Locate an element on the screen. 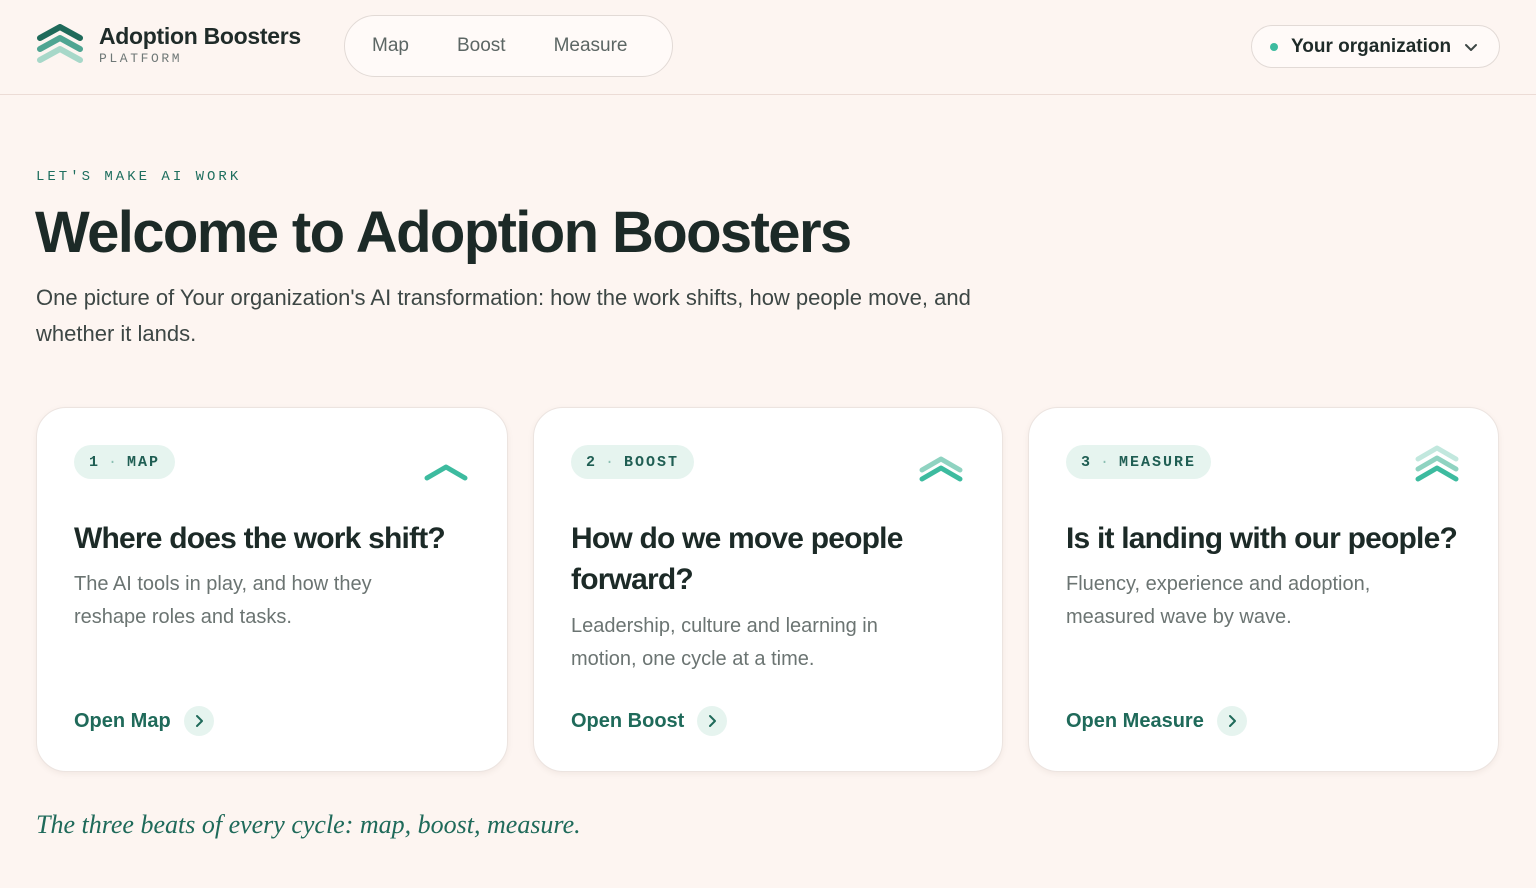  step-tag: MAP is located at coordinates (144, 462).